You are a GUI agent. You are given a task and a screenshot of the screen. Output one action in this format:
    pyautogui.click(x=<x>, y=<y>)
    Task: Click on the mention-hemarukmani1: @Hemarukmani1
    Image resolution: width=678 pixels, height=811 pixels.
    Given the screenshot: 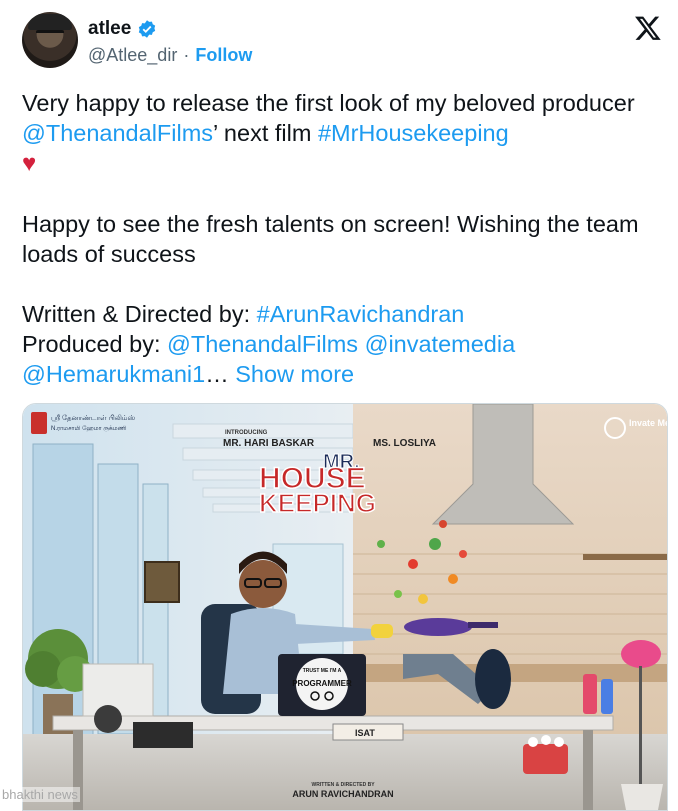 What is the action you would take?
    pyautogui.click(x=113, y=374)
    